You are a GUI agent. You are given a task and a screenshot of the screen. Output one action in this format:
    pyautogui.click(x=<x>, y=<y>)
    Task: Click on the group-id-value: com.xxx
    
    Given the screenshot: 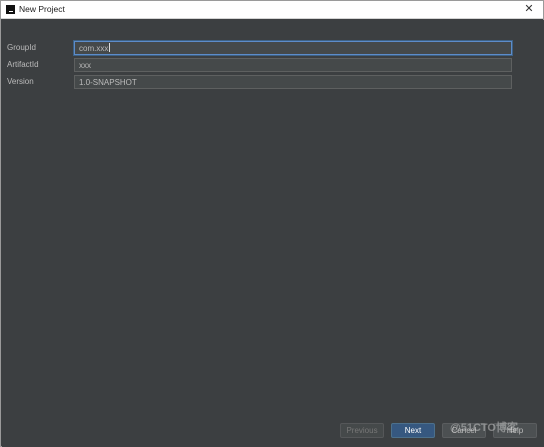 What is the action you would take?
    pyautogui.click(x=94, y=48)
    